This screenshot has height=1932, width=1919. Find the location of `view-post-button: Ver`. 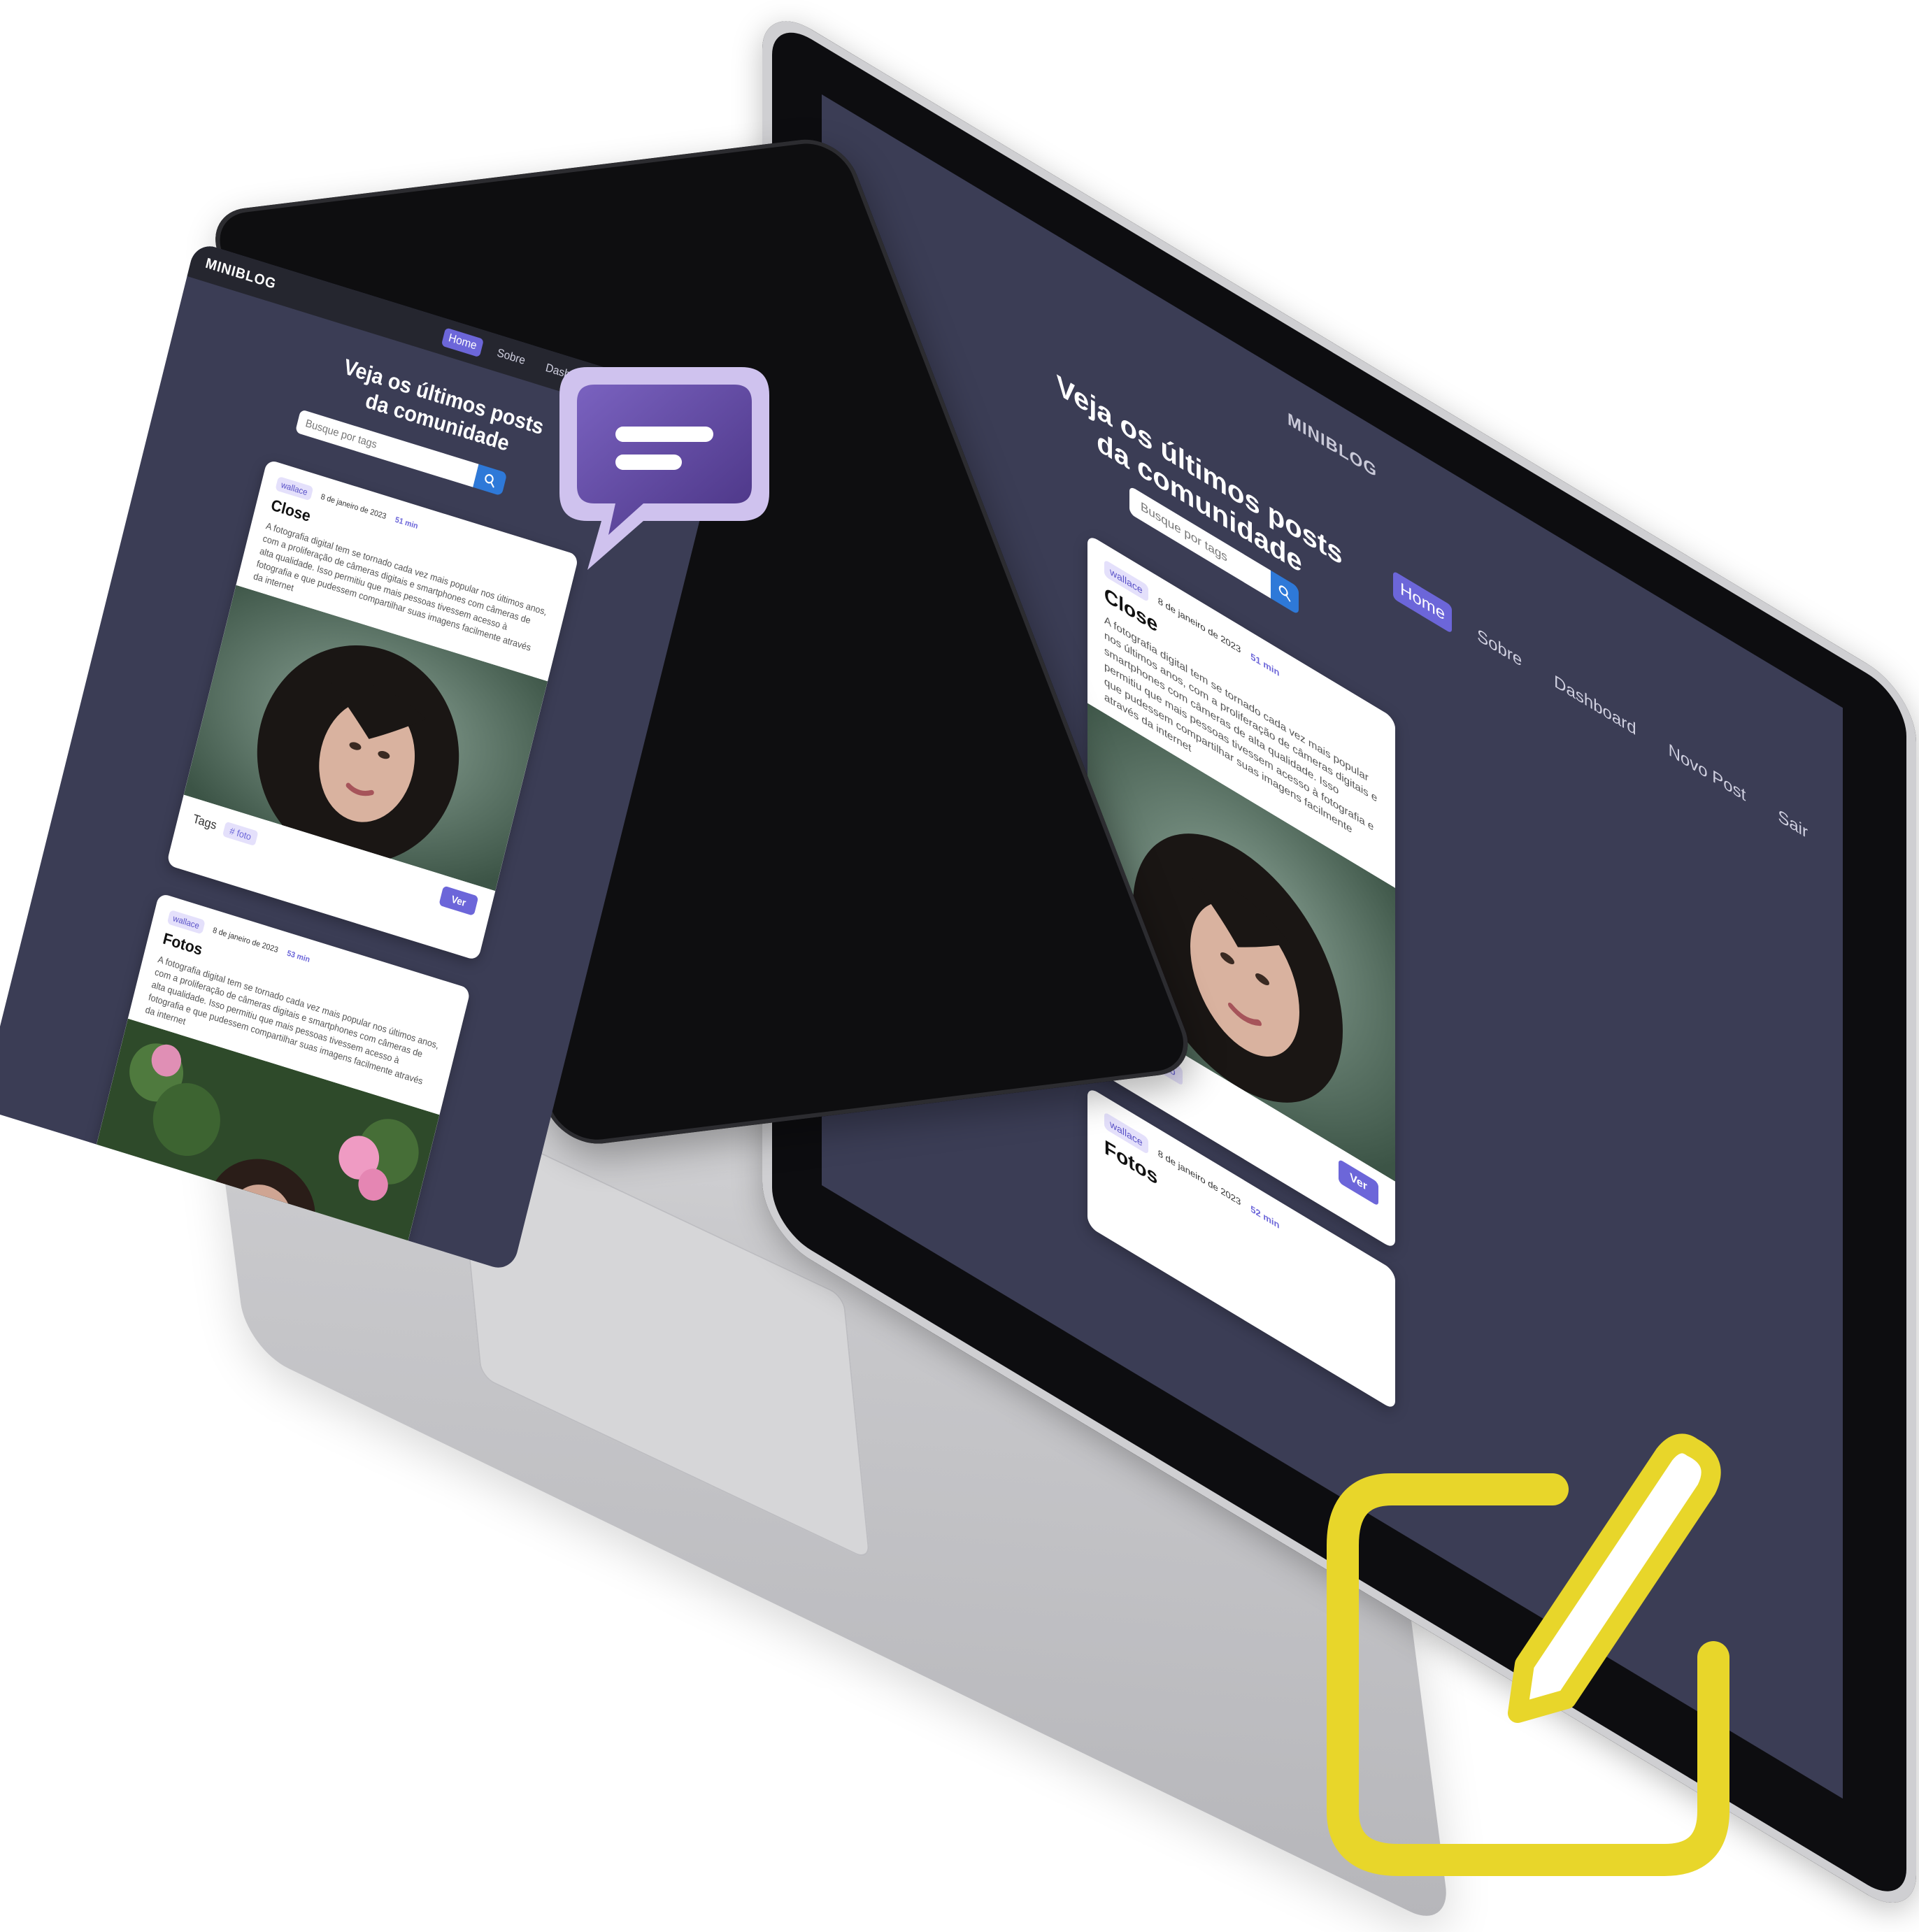

view-post-button: Ver is located at coordinates (458, 900).